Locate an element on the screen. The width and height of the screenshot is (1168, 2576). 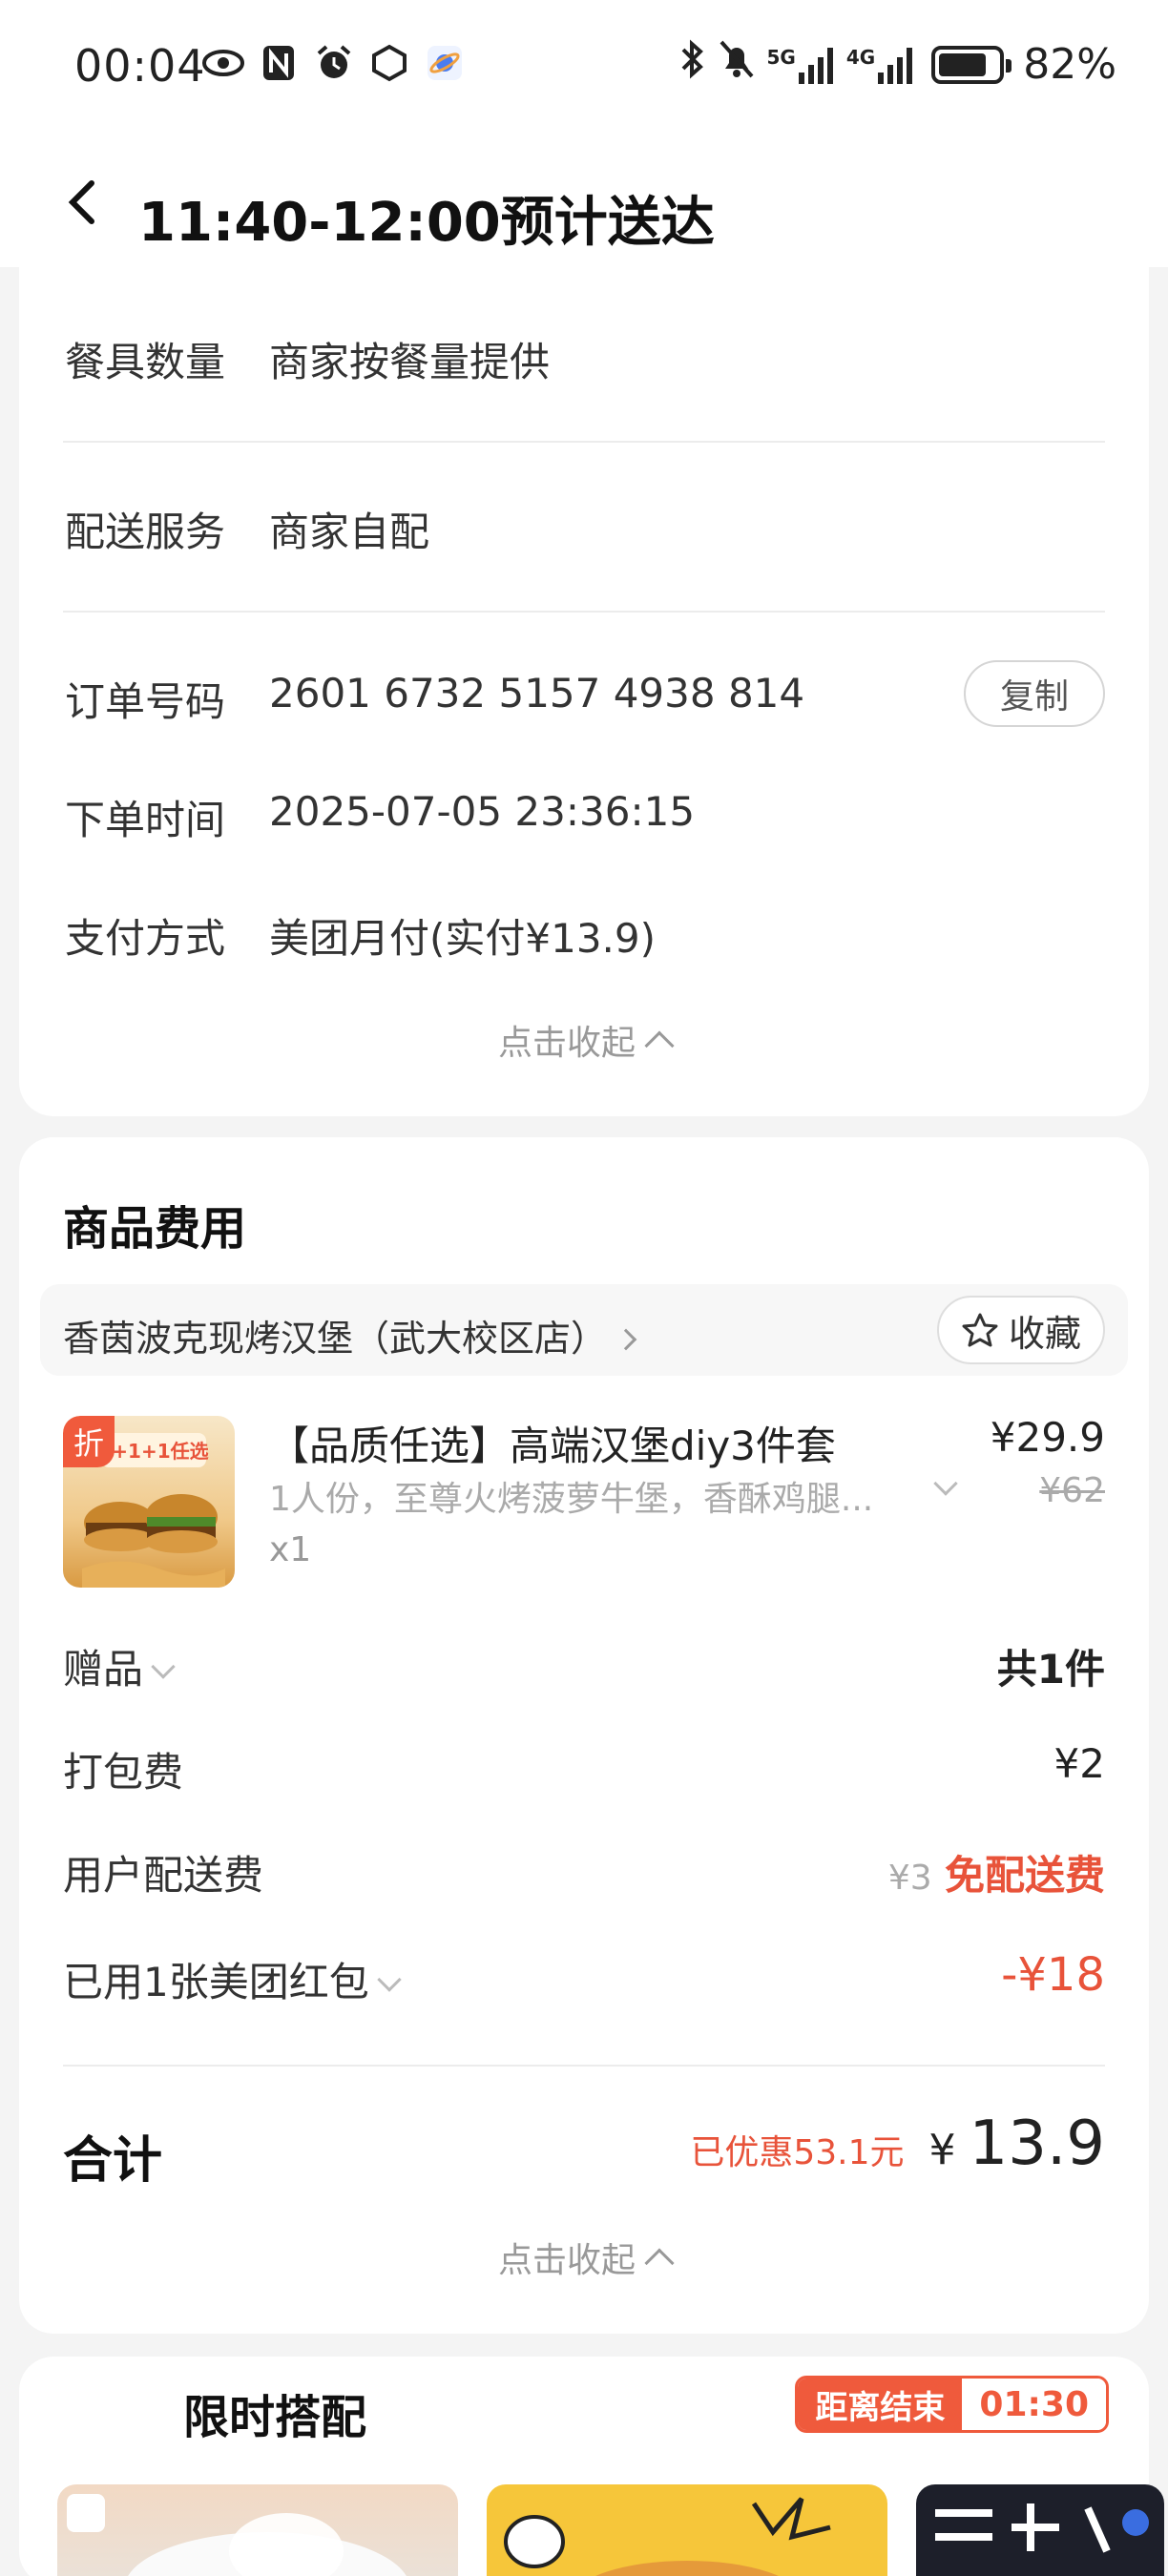
store-name-text: 香茵波克现烤汉堡（武大校区店） is located at coordinates (335, 1339).